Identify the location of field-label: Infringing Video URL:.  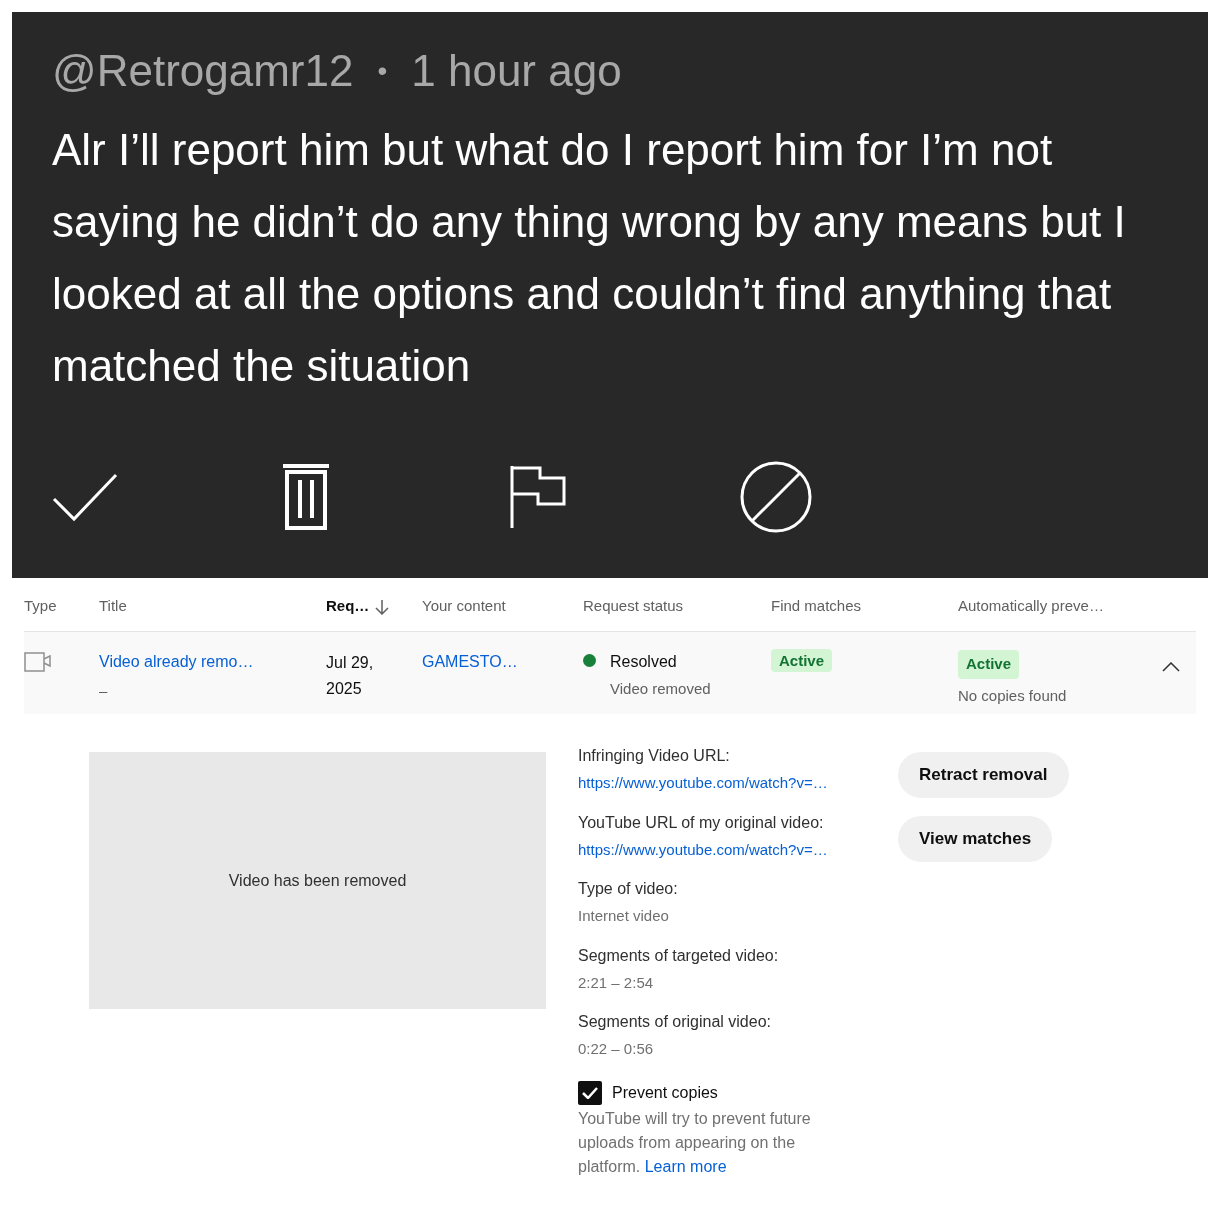
(654, 756).